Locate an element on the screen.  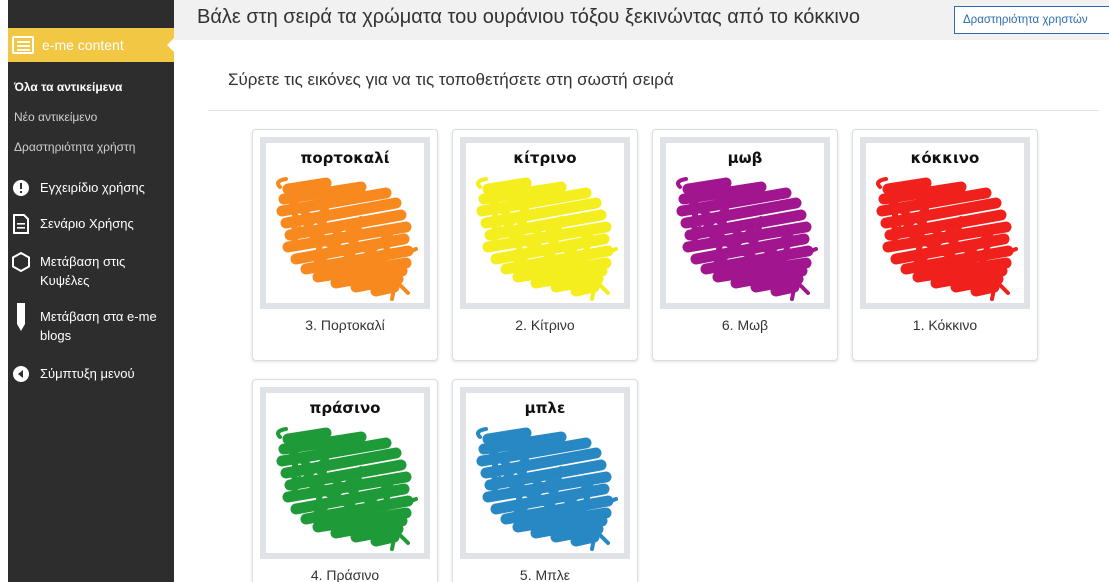
sidebar-subitem-all-objects: Όλα τα αντικείμενα is located at coordinates (68, 87).